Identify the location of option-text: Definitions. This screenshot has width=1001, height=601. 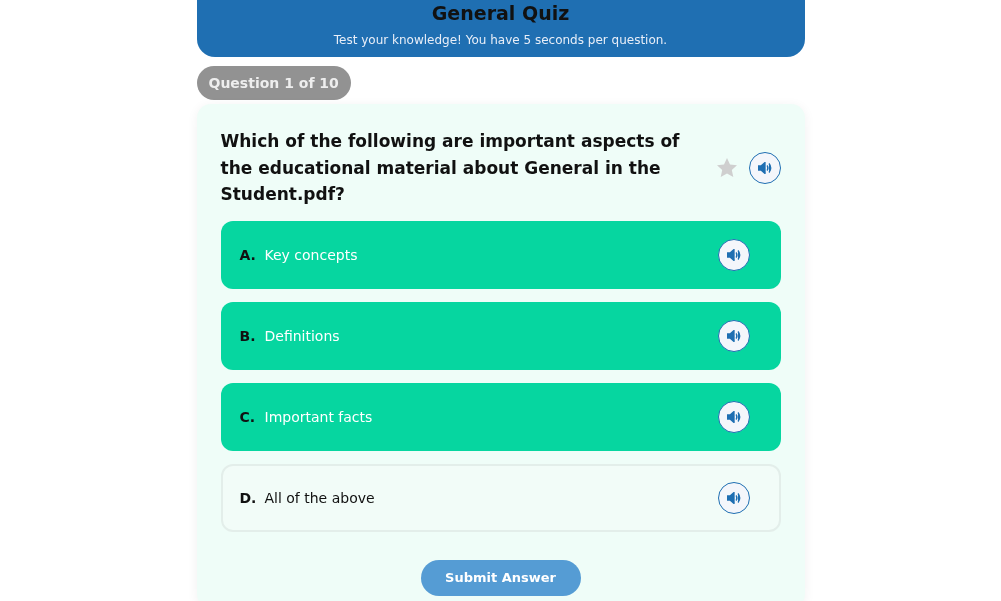
(302, 335).